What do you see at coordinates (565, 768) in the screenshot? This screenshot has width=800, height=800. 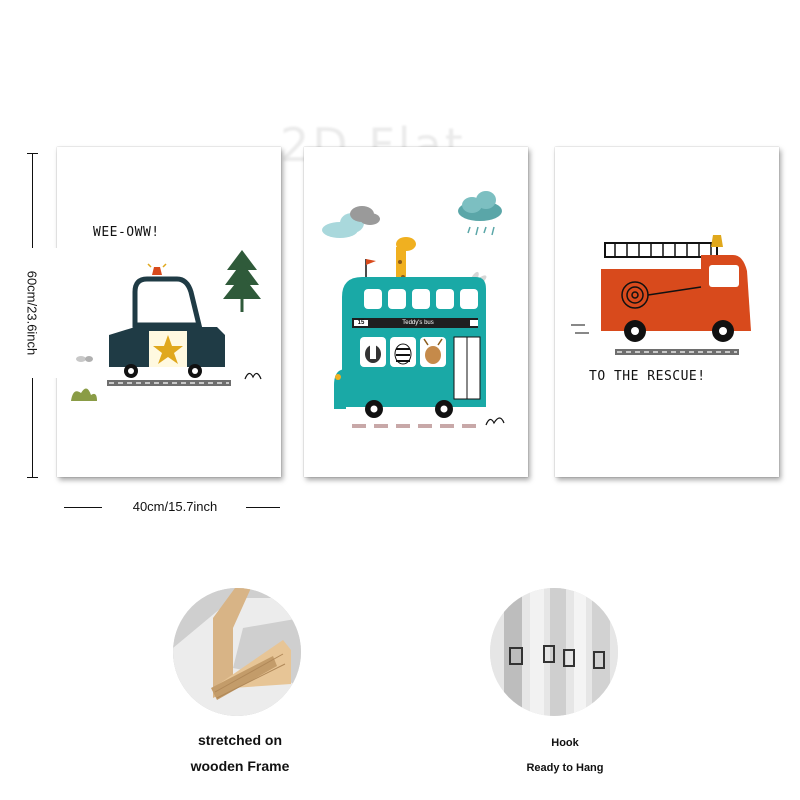 I see `feature-caption-line2: Ready to Hang` at bounding box center [565, 768].